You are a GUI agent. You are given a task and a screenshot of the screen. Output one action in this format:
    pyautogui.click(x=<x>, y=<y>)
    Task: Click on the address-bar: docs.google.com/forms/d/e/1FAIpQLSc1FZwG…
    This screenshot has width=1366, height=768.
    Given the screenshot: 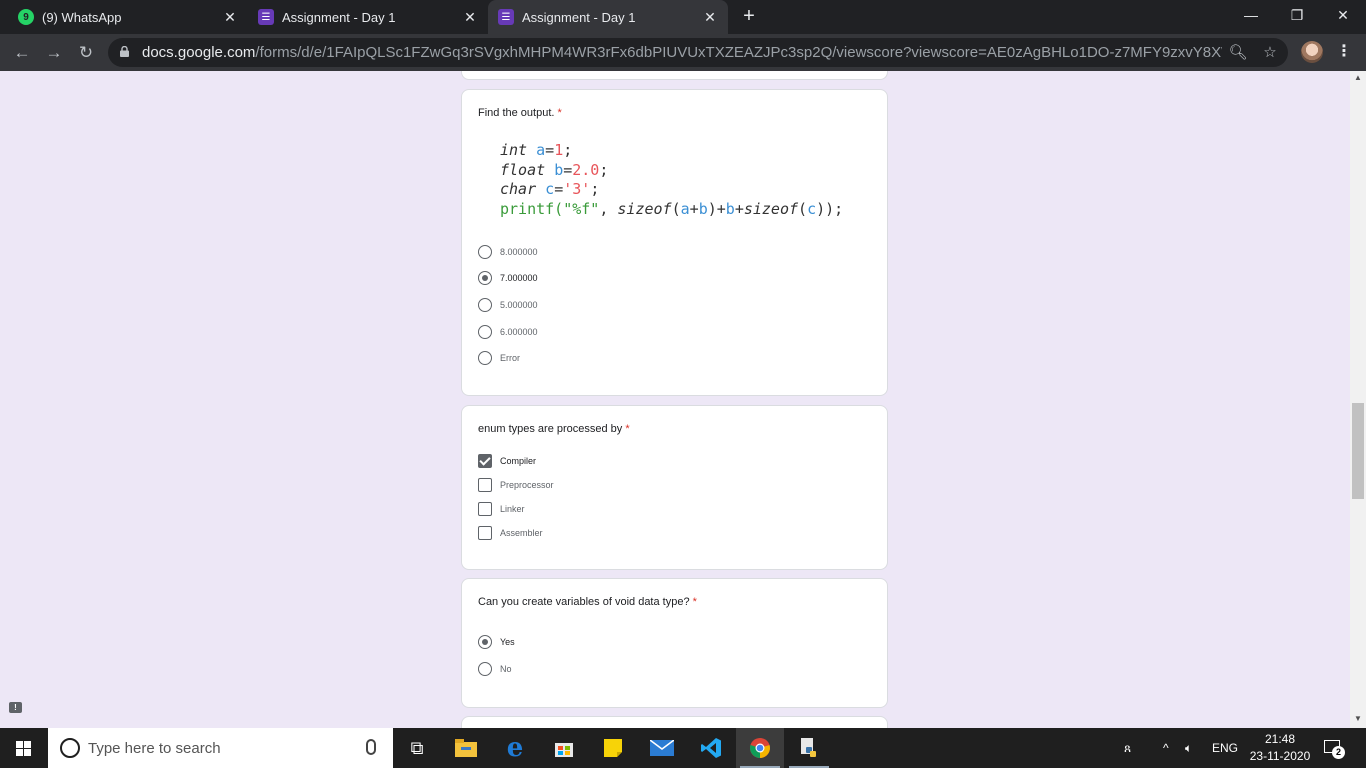 What is the action you would take?
    pyautogui.click(x=698, y=52)
    